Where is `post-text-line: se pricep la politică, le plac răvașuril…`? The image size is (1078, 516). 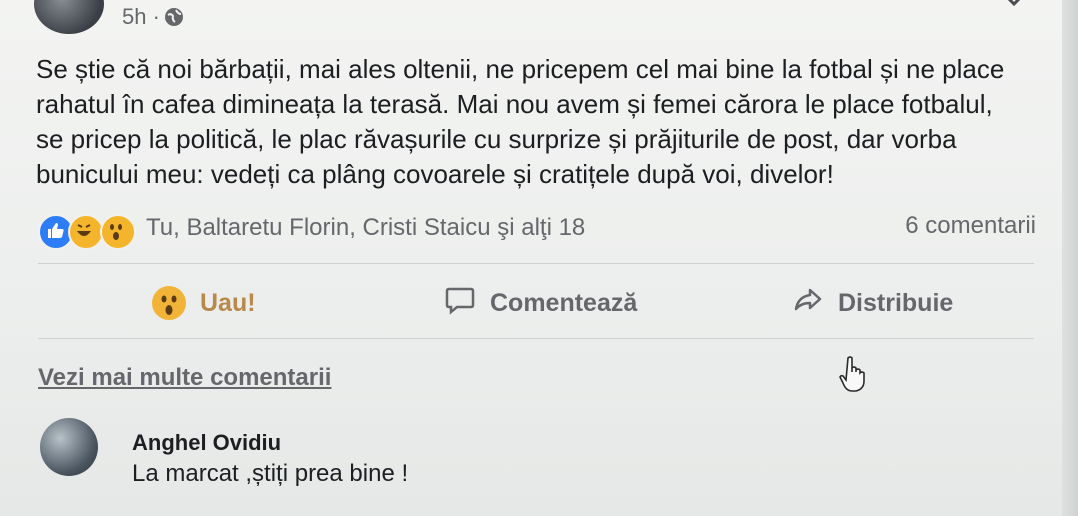
post-text-line: se pricep la politică, le plac răvașuril… is located at coordinates (496, 139).